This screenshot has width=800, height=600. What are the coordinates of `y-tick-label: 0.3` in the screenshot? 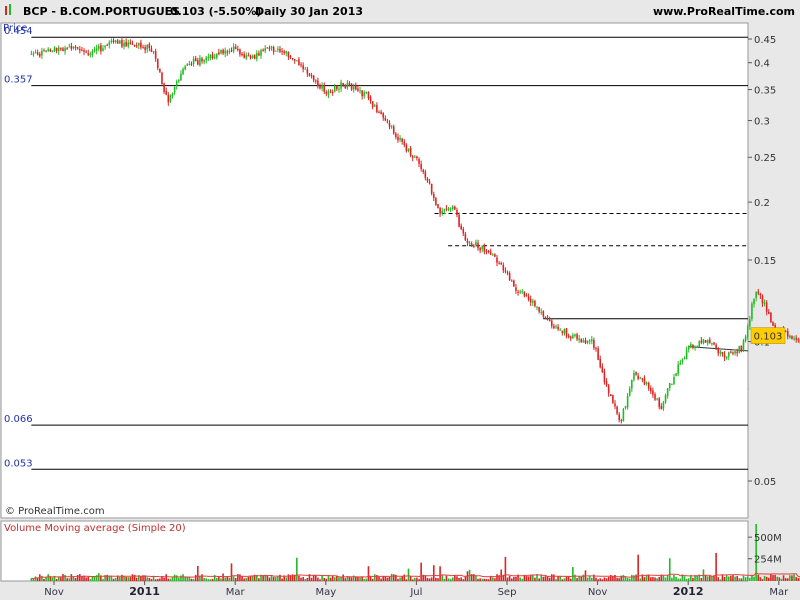 It's located at (762, 122).